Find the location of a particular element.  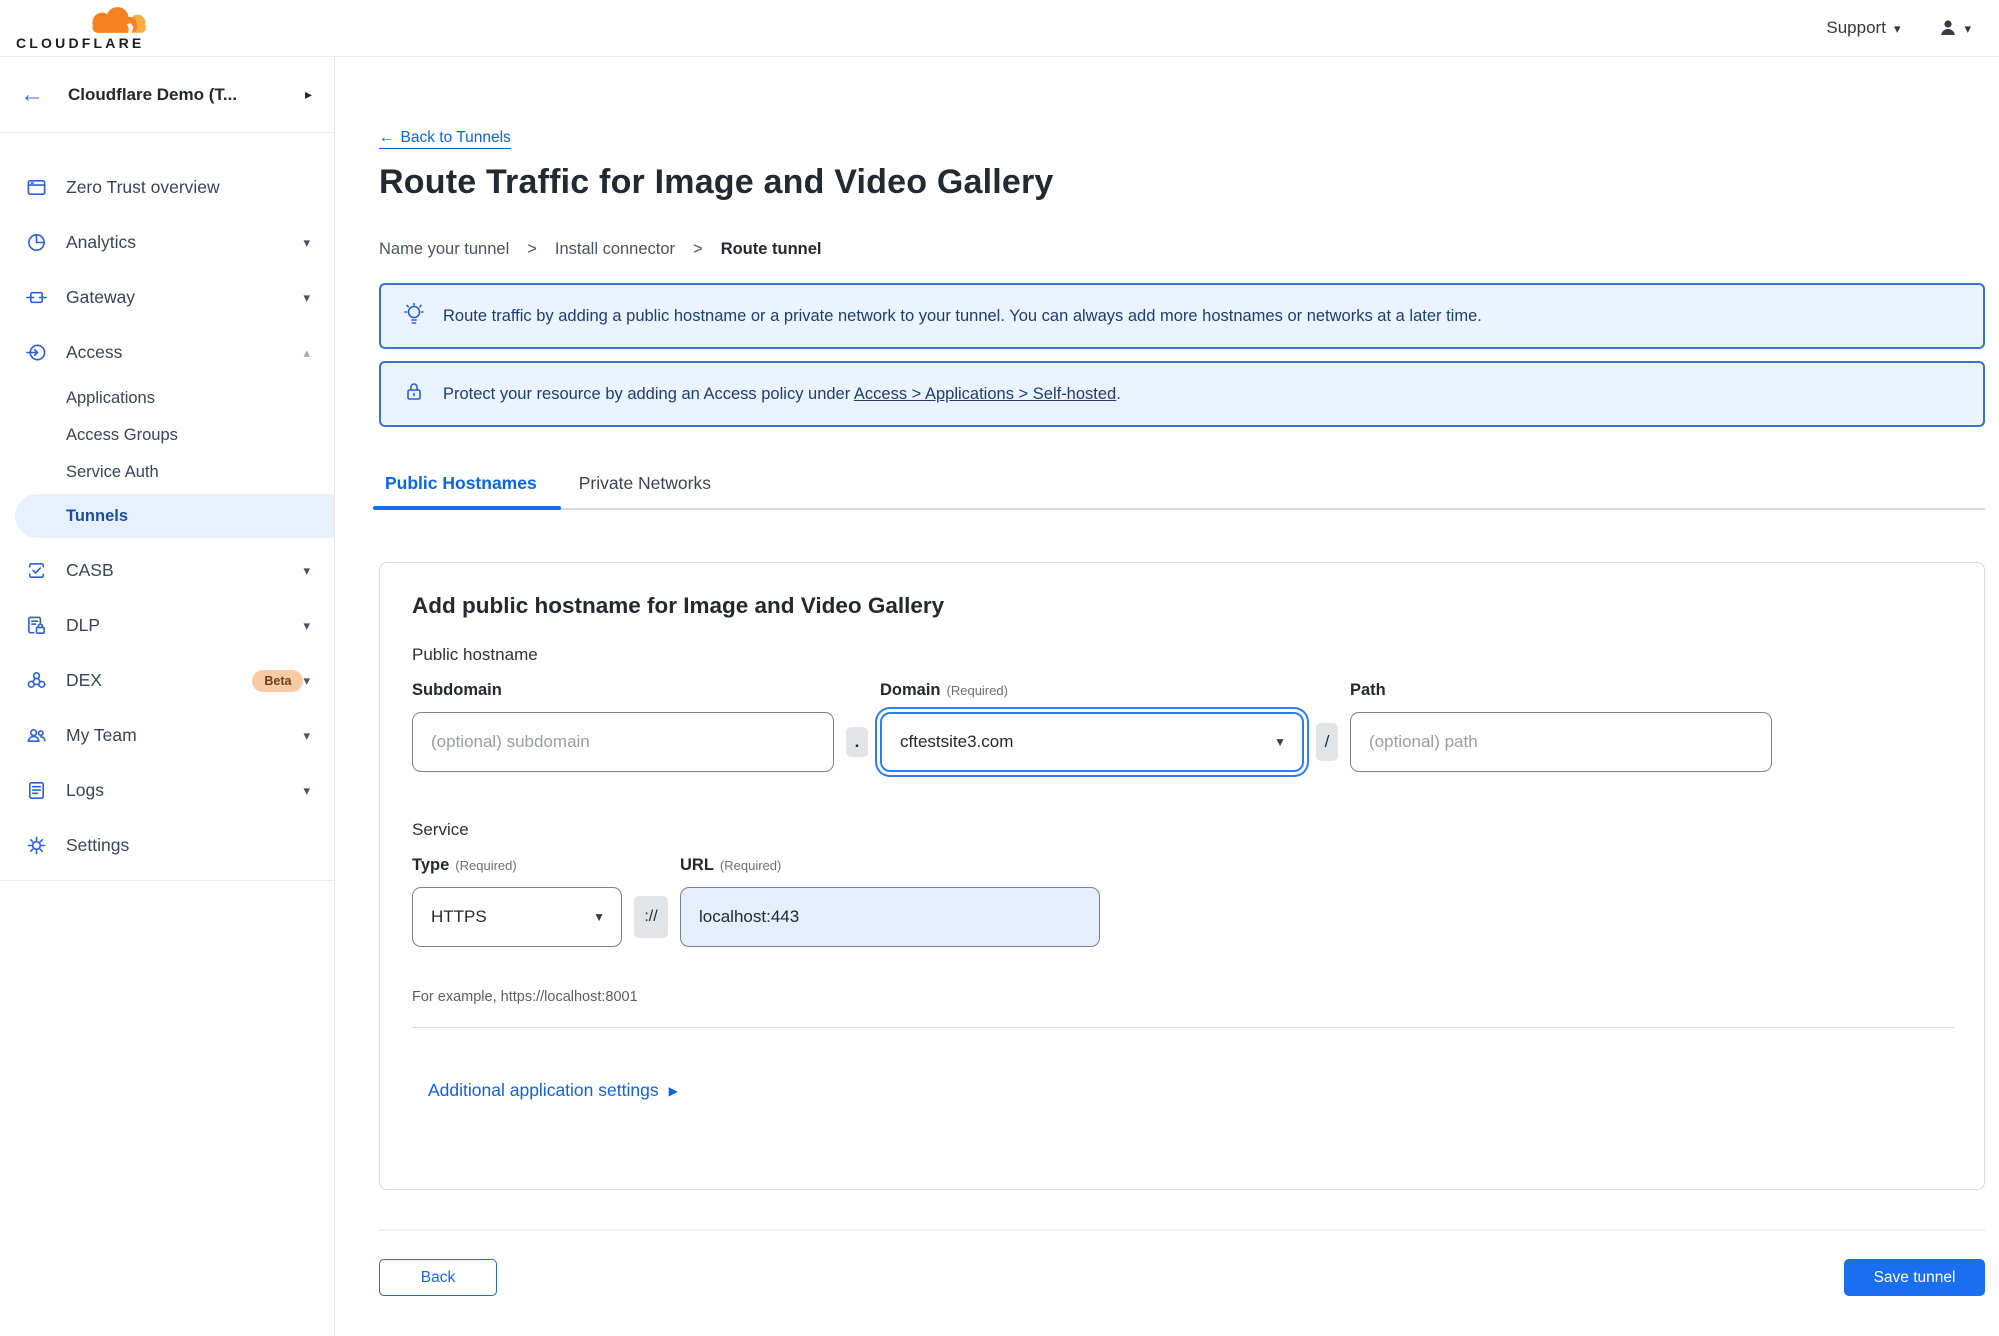

domain-field-group: Domain (Required) cftestsite3.com ▼ is located at coordinates (1092, 726).